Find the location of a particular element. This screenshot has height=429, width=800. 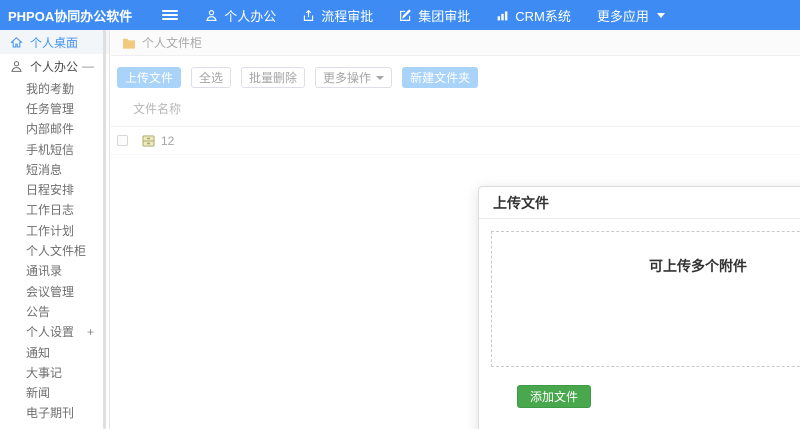

sidebar-item-contacts: 通讯录 is located at coordinates (54, 271).